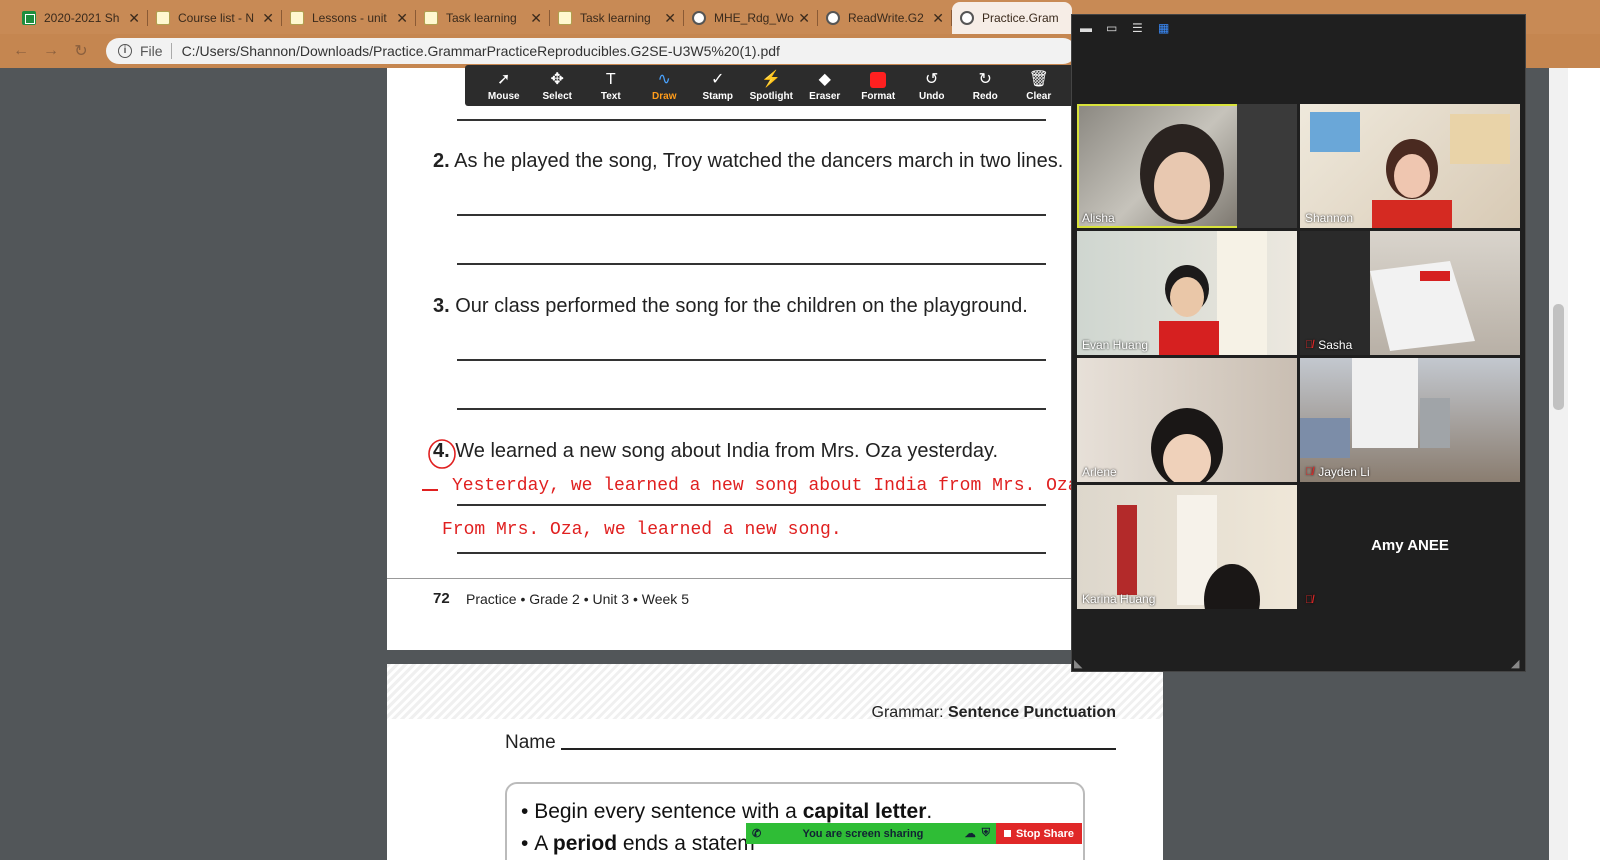 The height and width of the screenshot is (860, 1600). Describe the element at coordinates (664, 96) in the screenshot. I see `tool-label: Draw` at that location.